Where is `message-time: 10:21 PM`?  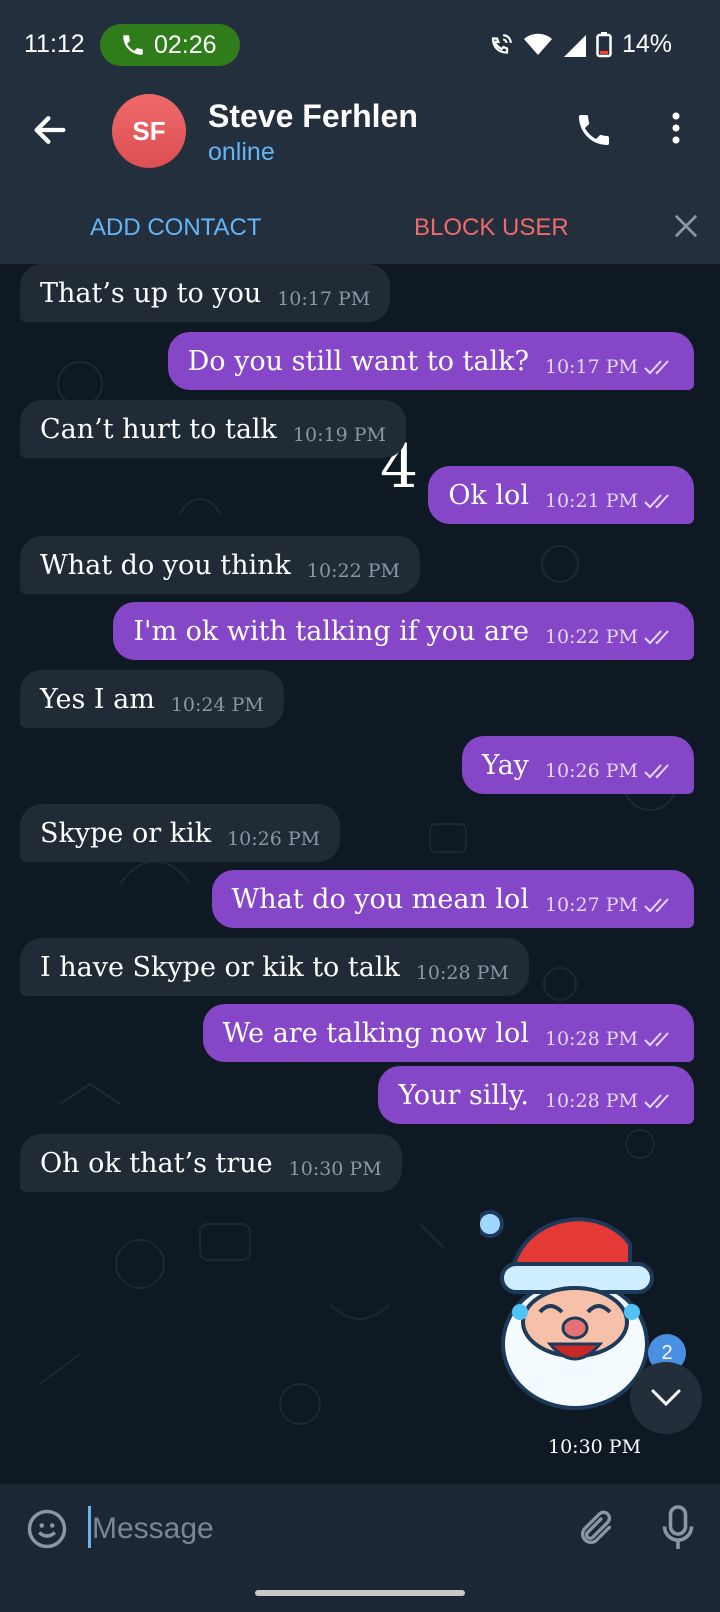
message-time: 10:21 PM is located at coordinates (591, 501).